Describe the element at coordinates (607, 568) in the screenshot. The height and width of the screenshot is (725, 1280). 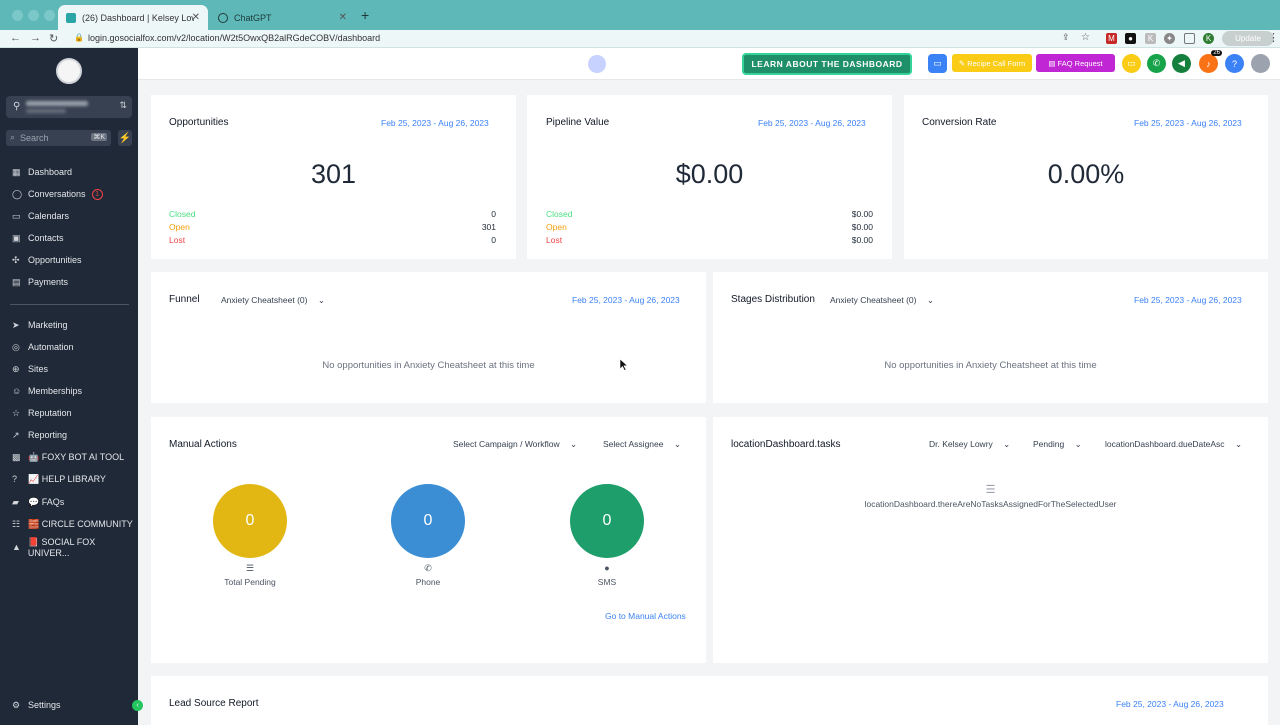
I see `sms-bubble-icon: ●` at that location.